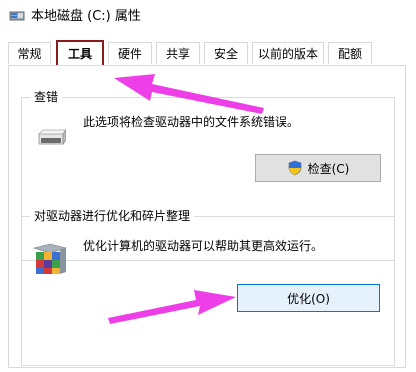 The image size is (416, 372). Describe the element at coordinates (328, 168) in the screenshot. I see `check-button-label: 检查(C)` at that location.